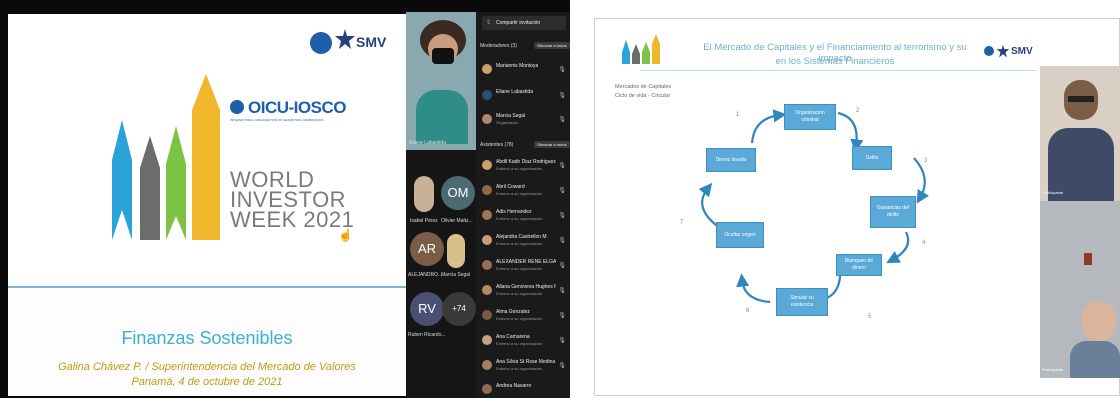  I want to click on attendee-row: Ana Camarena Externo a su organización 🎙, so click(525, 342).